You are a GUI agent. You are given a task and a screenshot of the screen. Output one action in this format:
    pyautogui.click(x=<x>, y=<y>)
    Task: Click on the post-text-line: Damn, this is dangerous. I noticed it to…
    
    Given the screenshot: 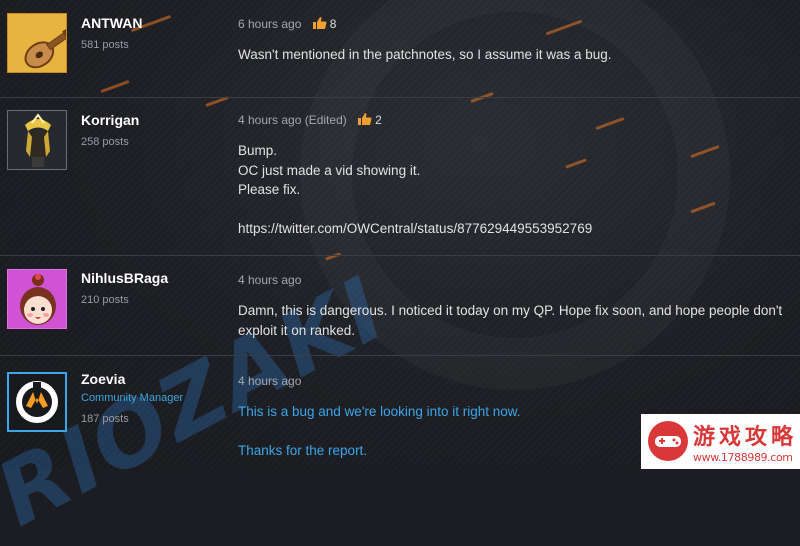 What is the action you would take?
    pyautogui.click(x=510, y=320)
    